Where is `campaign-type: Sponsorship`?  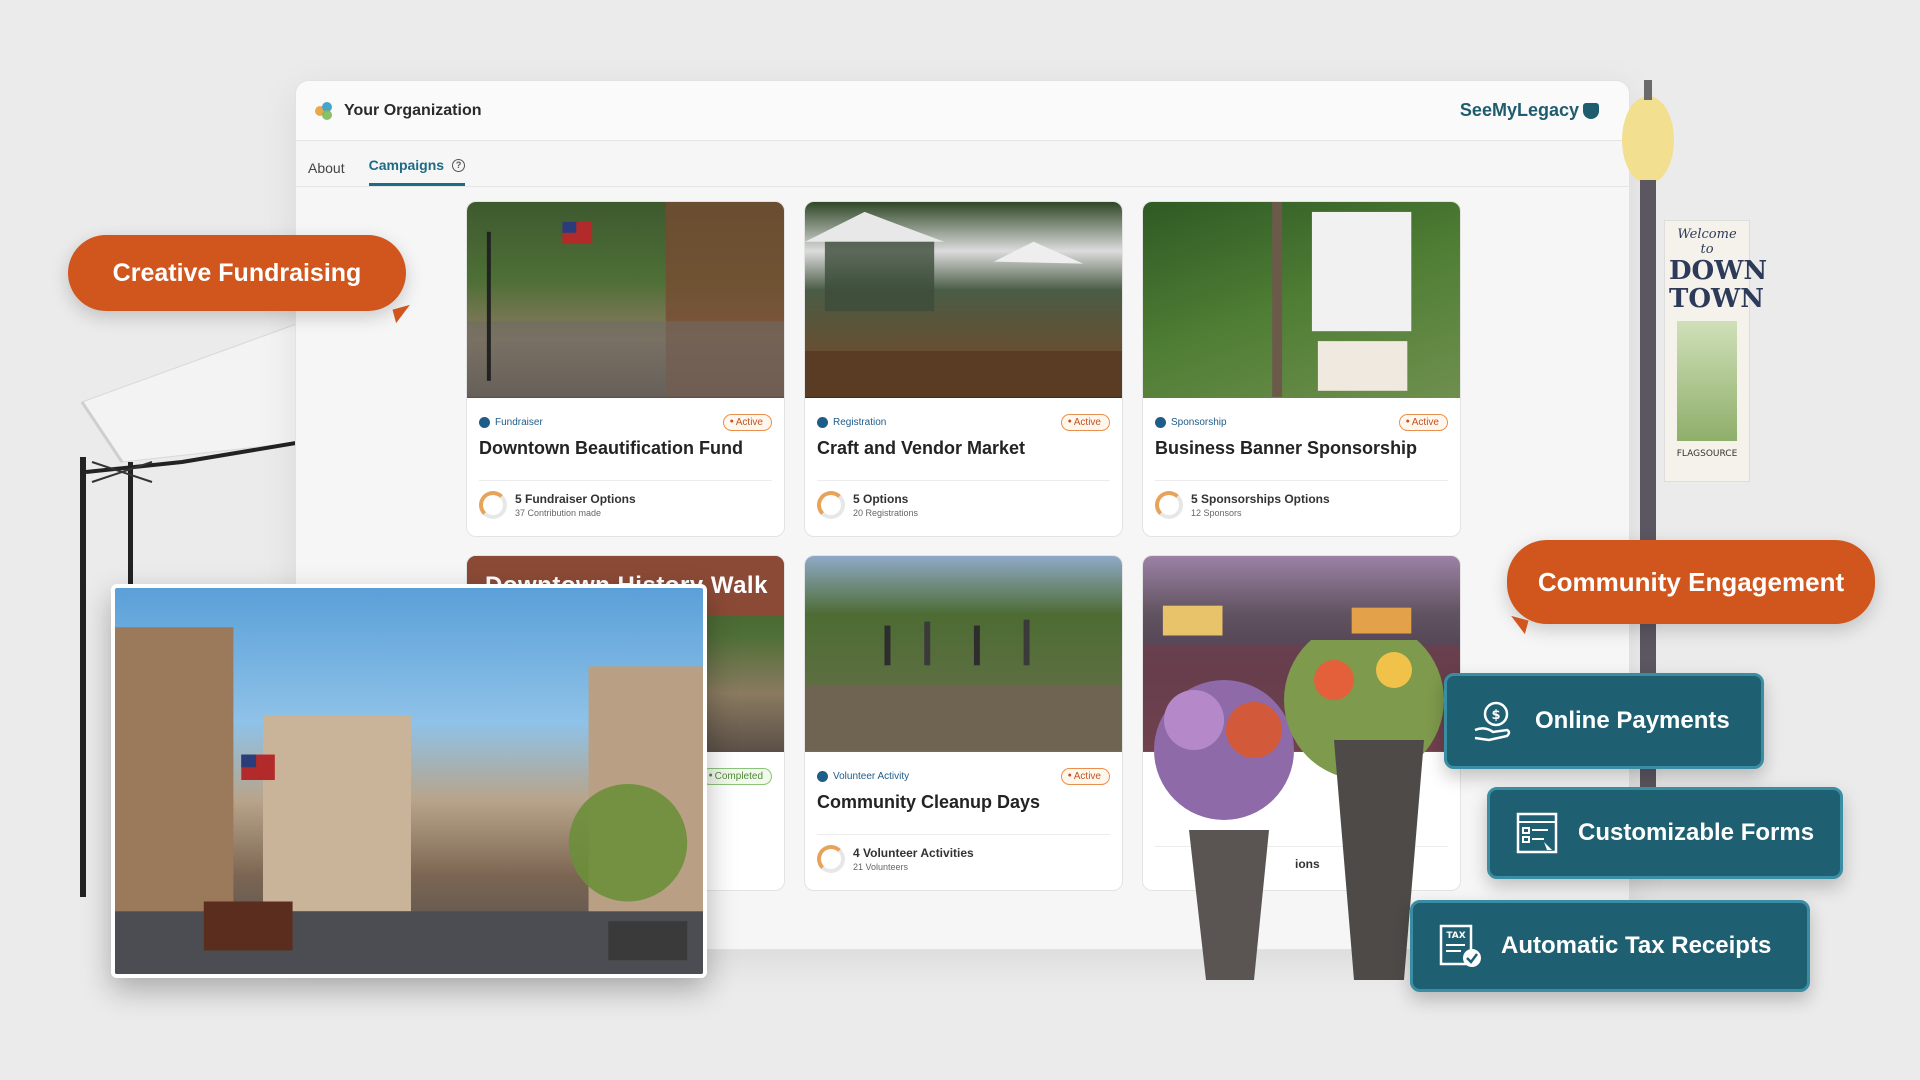
campaign-type: Sponsorship is located at coordinates (1191, 422).